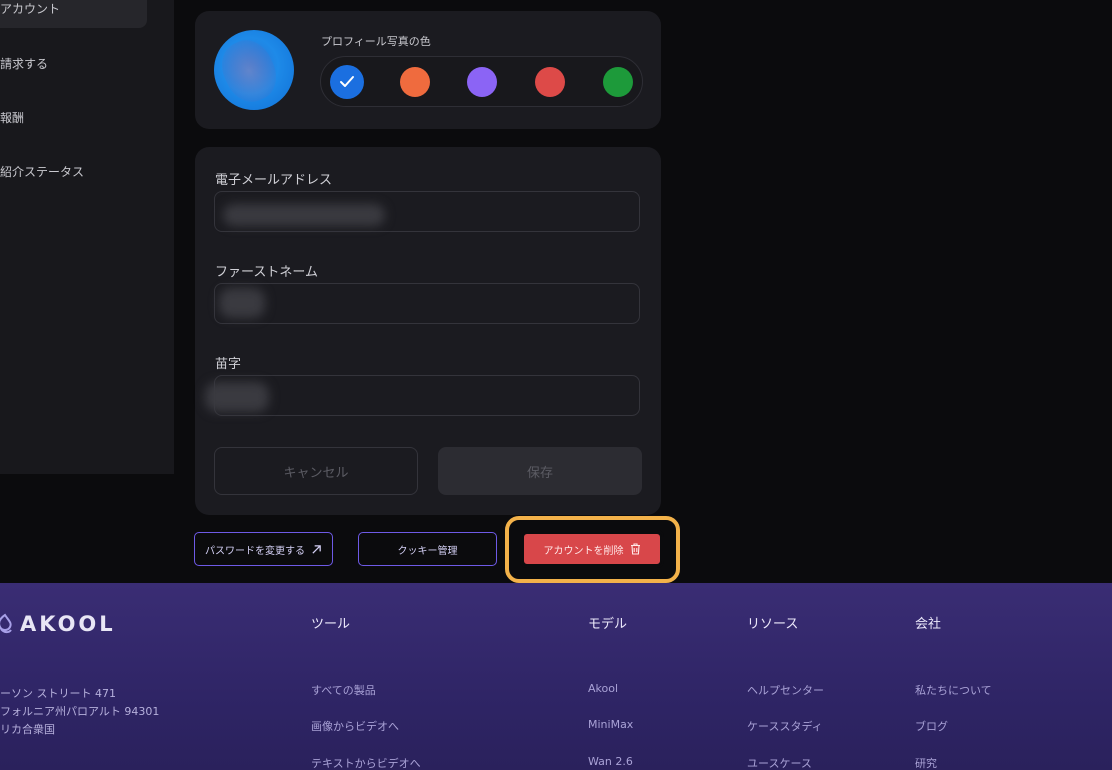 This screenshot has height=770, width=1112. I want to click on akool-logo: AKOOL, so click(58, 624).